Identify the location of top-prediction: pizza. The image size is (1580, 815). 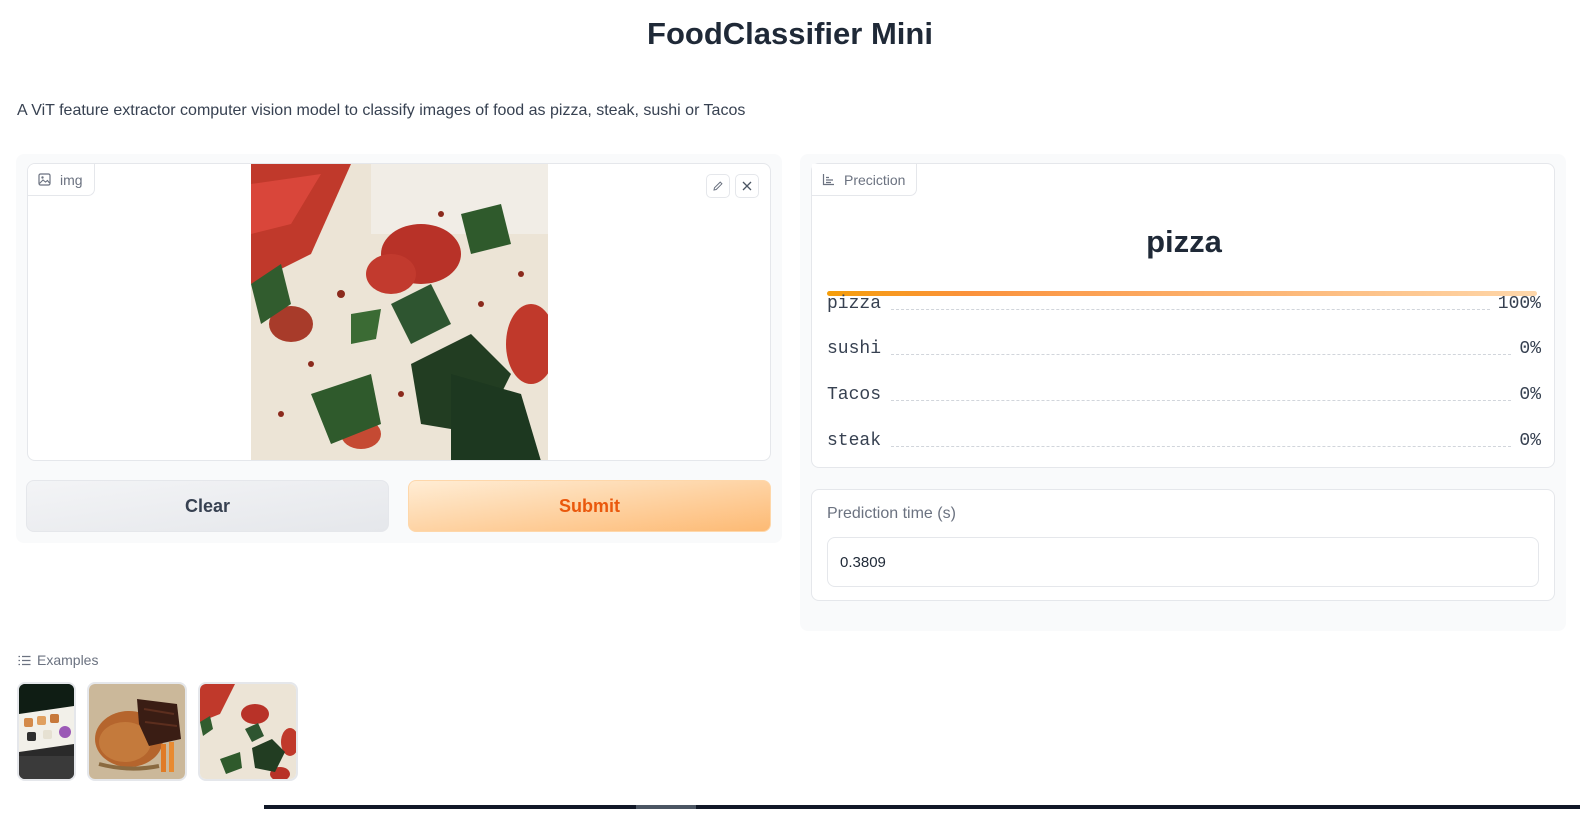
(1184, 241).